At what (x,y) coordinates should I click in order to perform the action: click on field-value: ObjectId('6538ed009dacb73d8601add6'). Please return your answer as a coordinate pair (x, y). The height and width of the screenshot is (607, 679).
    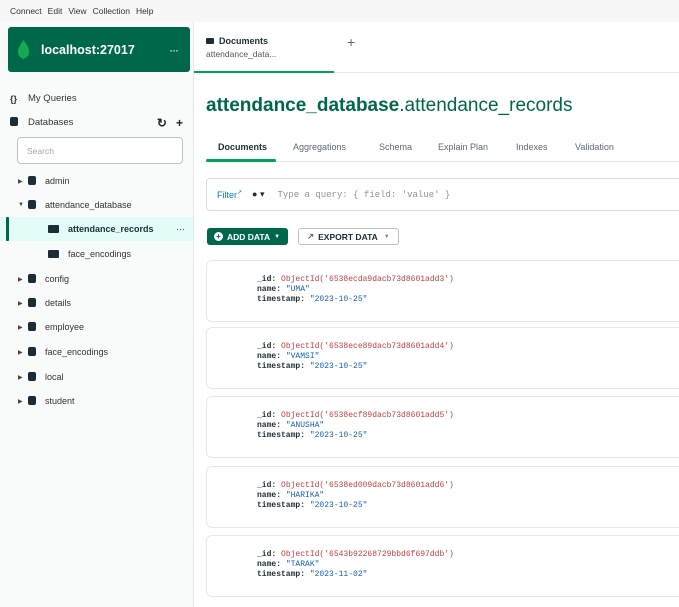
    Looking at the image, I should click on (367, 485).